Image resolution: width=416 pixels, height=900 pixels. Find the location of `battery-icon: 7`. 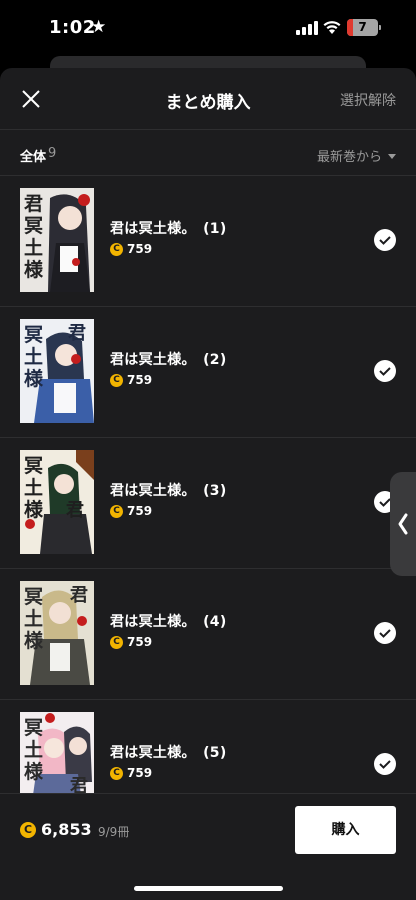

battery-icon: 7 is located at coordinates (364, 27).